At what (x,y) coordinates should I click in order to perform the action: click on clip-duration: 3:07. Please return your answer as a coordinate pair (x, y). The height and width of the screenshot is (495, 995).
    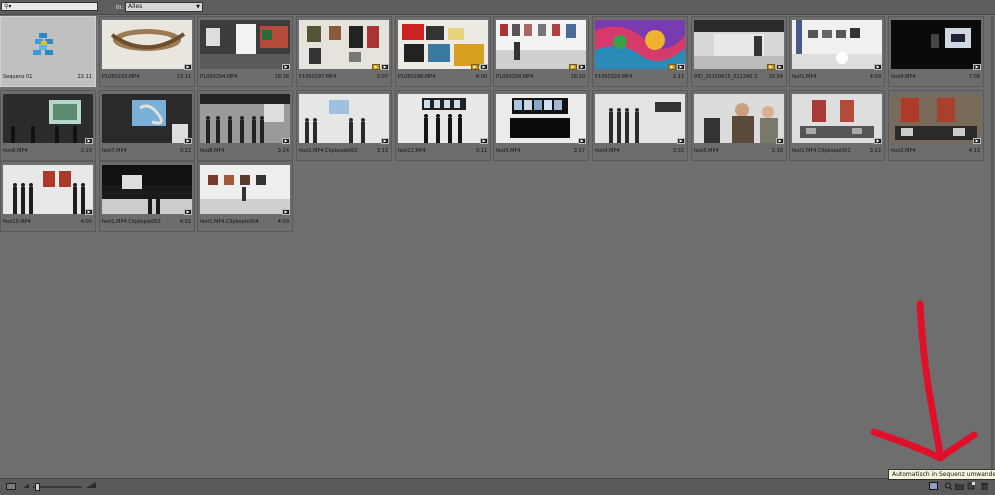
    Looking at the image, I should click on (382, 77).